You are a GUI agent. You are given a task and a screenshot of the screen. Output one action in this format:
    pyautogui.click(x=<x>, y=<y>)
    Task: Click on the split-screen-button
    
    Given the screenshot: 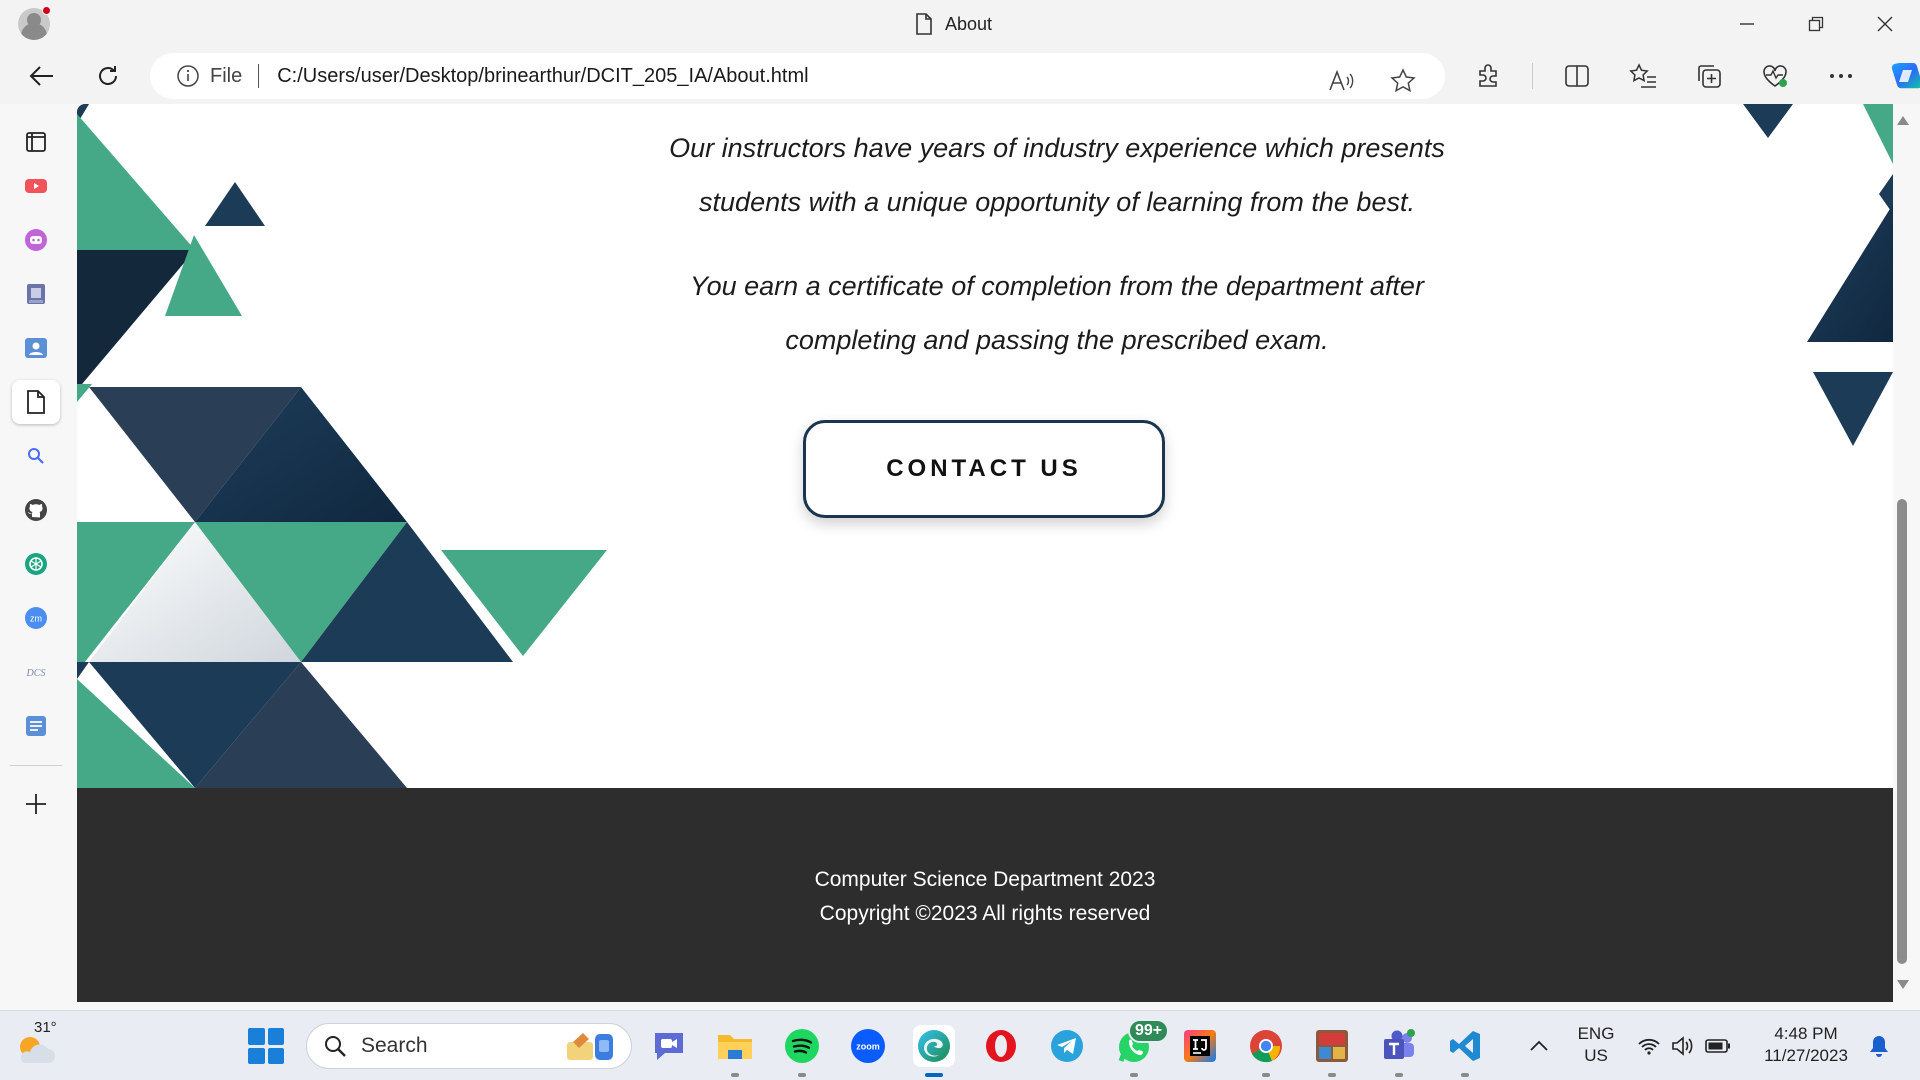 What is the action you would take?
    pyautogui.click(x=1577, y=76)
    